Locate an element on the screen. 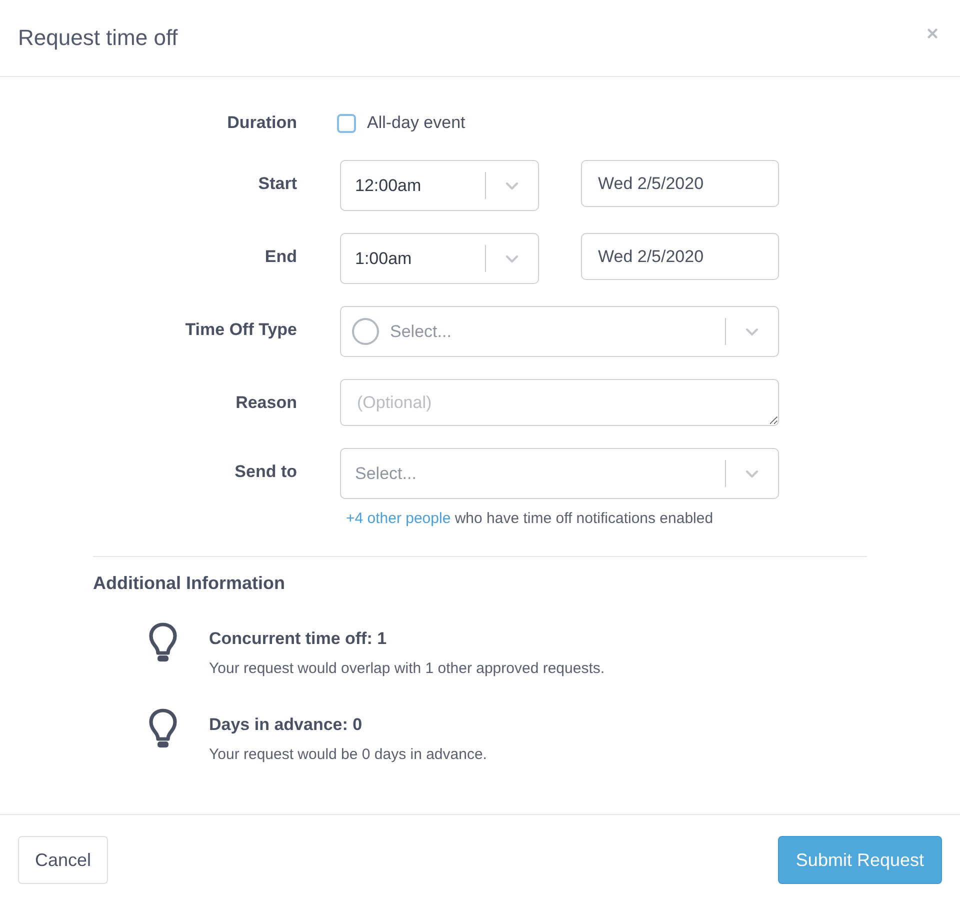  close-icon is located at coordinates (932, 33).